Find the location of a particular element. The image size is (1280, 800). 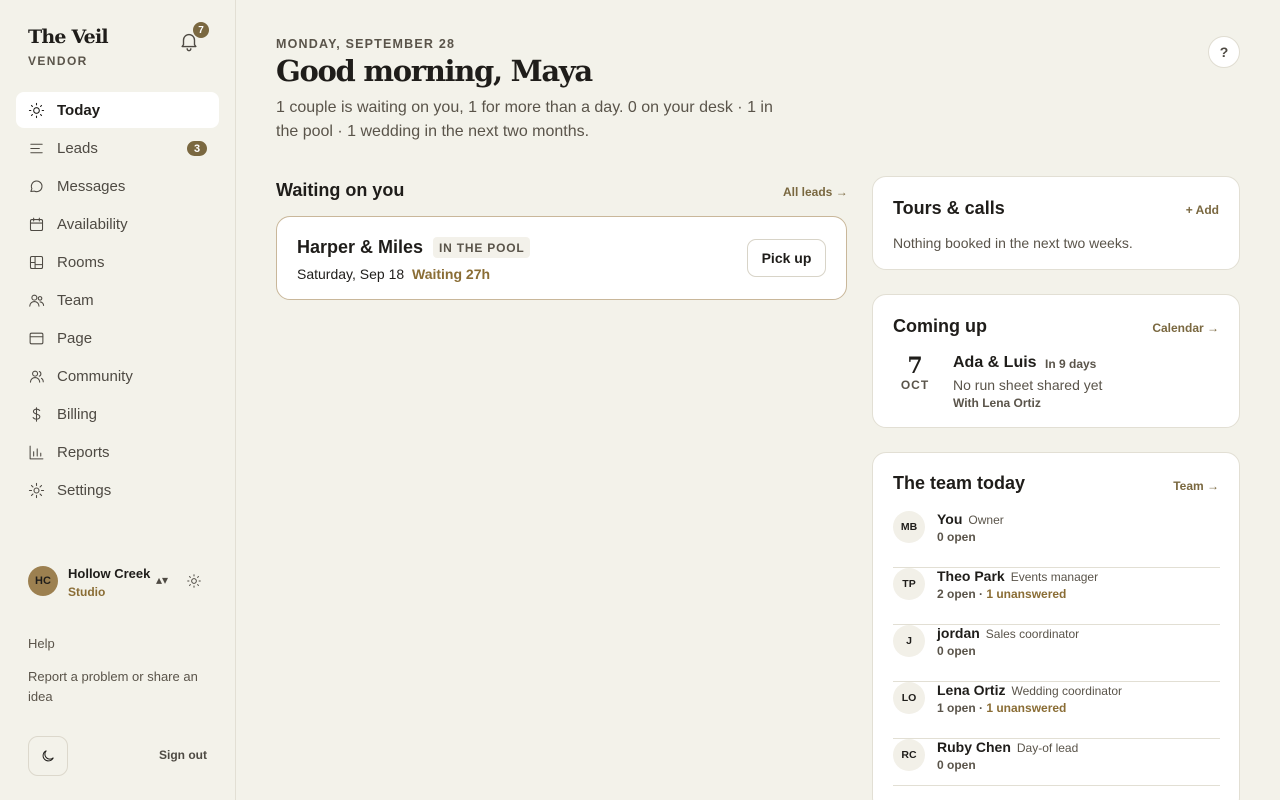

avatar: TP is located at coordinates (909, 584).